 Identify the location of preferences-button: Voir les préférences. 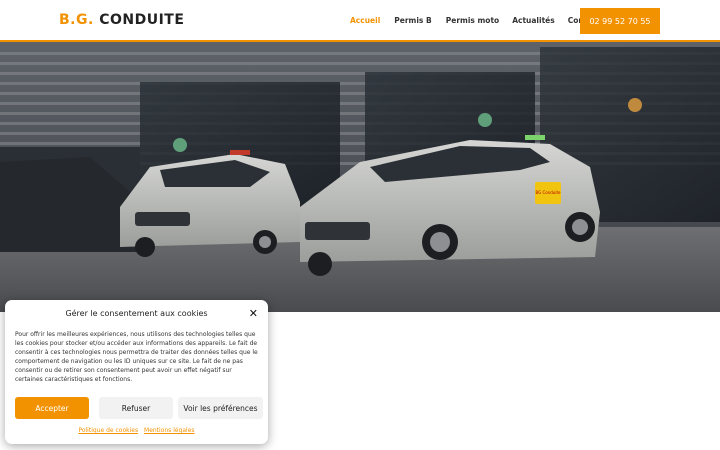
(220, 408).